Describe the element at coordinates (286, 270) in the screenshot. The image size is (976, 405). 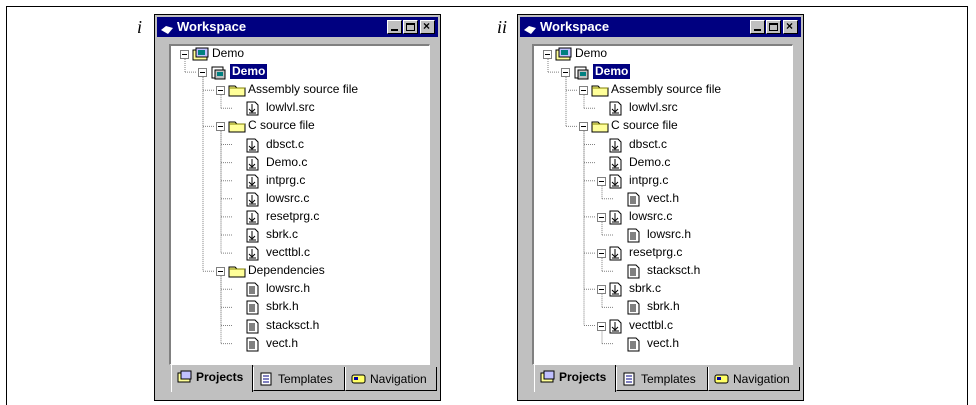
I see `tree-item-label: Dependencies` at that location.